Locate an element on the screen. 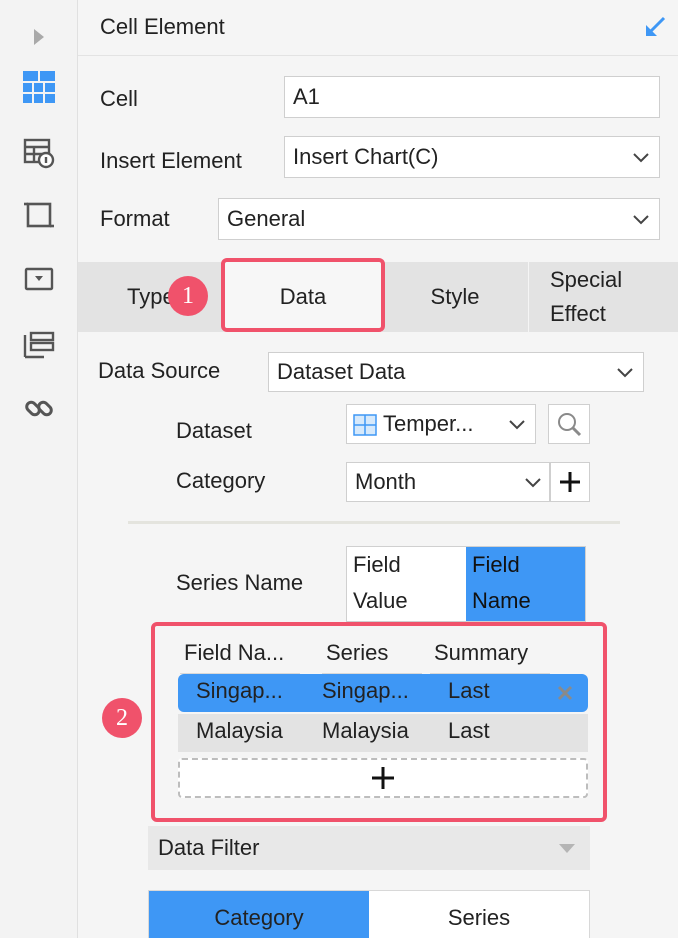 The image size is (678, 938). data-source-label: Data Source is located at coordinates (159, 370).